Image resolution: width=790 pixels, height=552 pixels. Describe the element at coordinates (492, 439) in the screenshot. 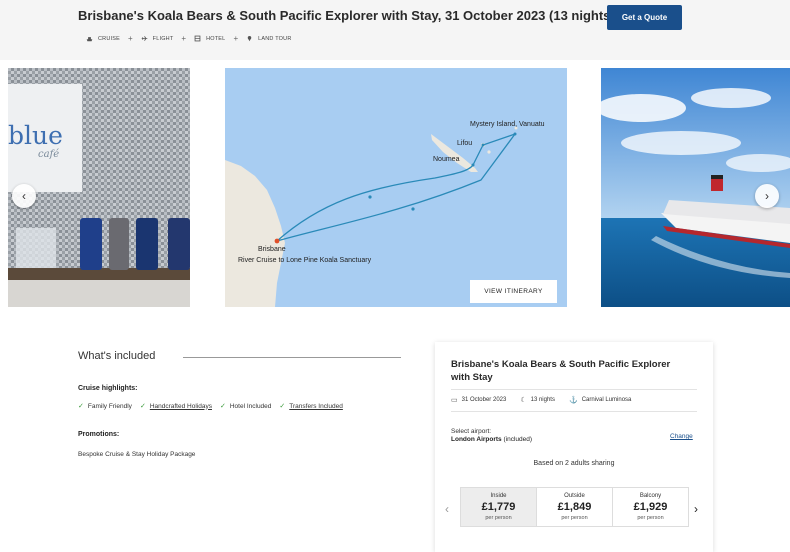

I see `airport-value: London Airports (included)` at that location.